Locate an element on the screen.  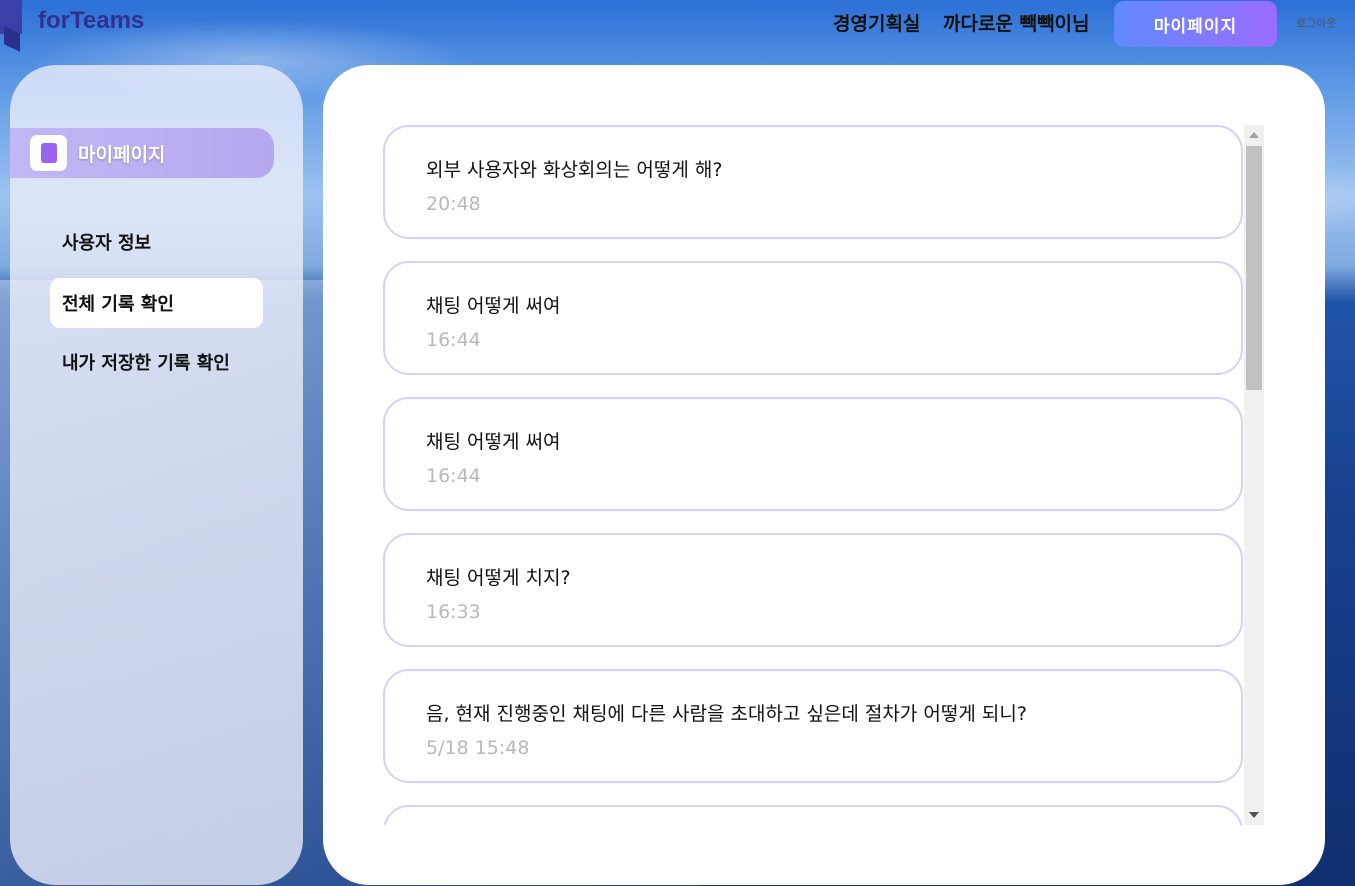
history-item: 채팅 어떻게 치지? 16:33 is located at coordinates (813, 590).